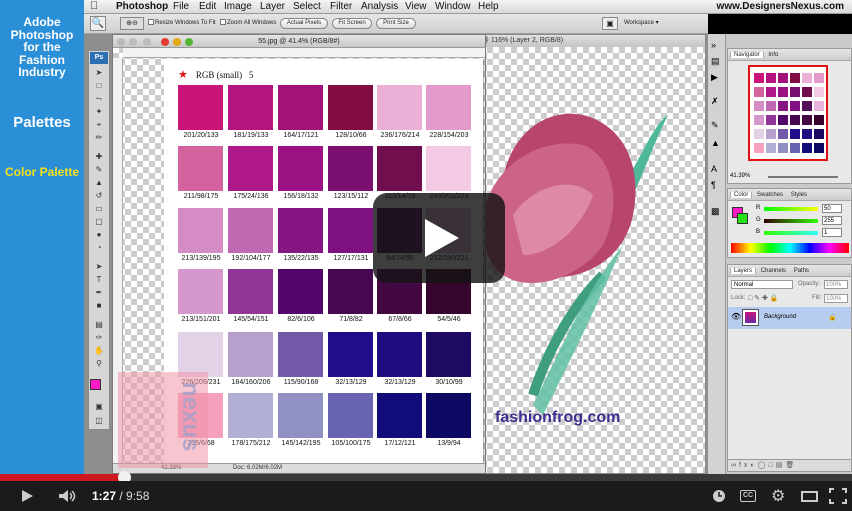  Describe the element at coordinates (791, 221) in the screenshot. I see `g-slider` at that location.